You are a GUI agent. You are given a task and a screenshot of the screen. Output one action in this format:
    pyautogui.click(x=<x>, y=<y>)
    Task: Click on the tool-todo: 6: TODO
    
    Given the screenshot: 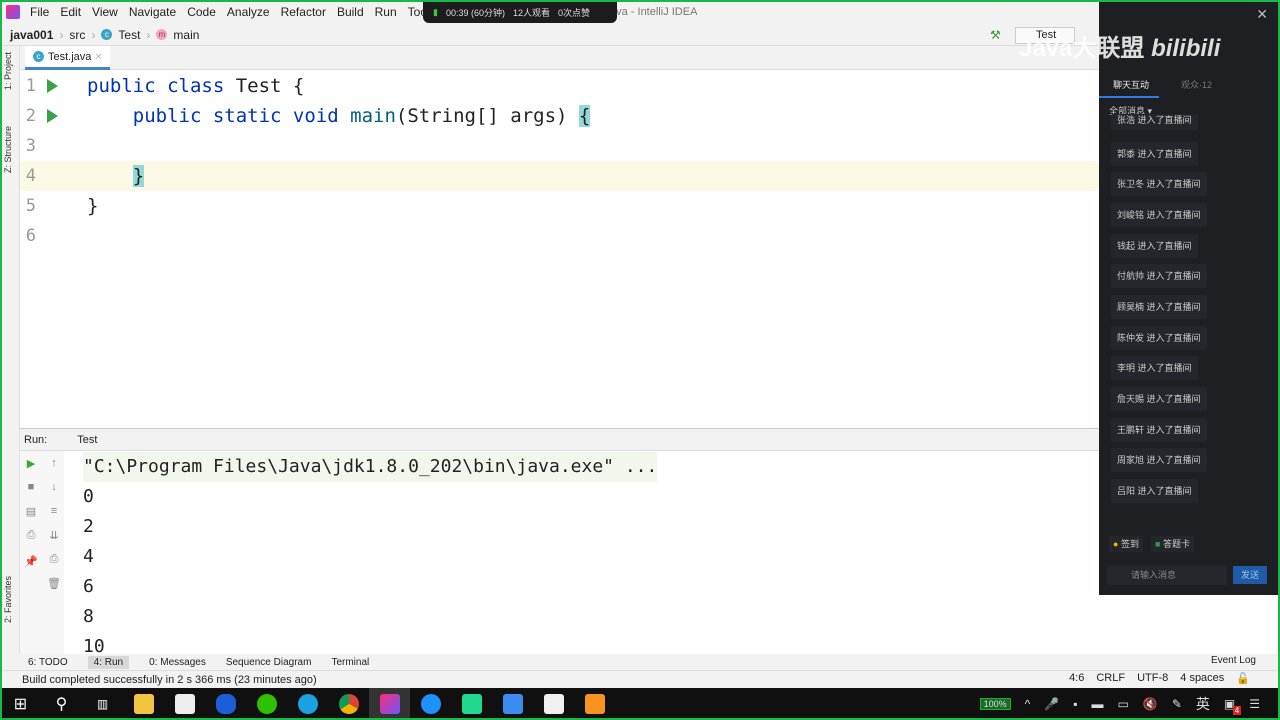 What is the action you would take?
    pyautogui.click(x=48, y=662)
    